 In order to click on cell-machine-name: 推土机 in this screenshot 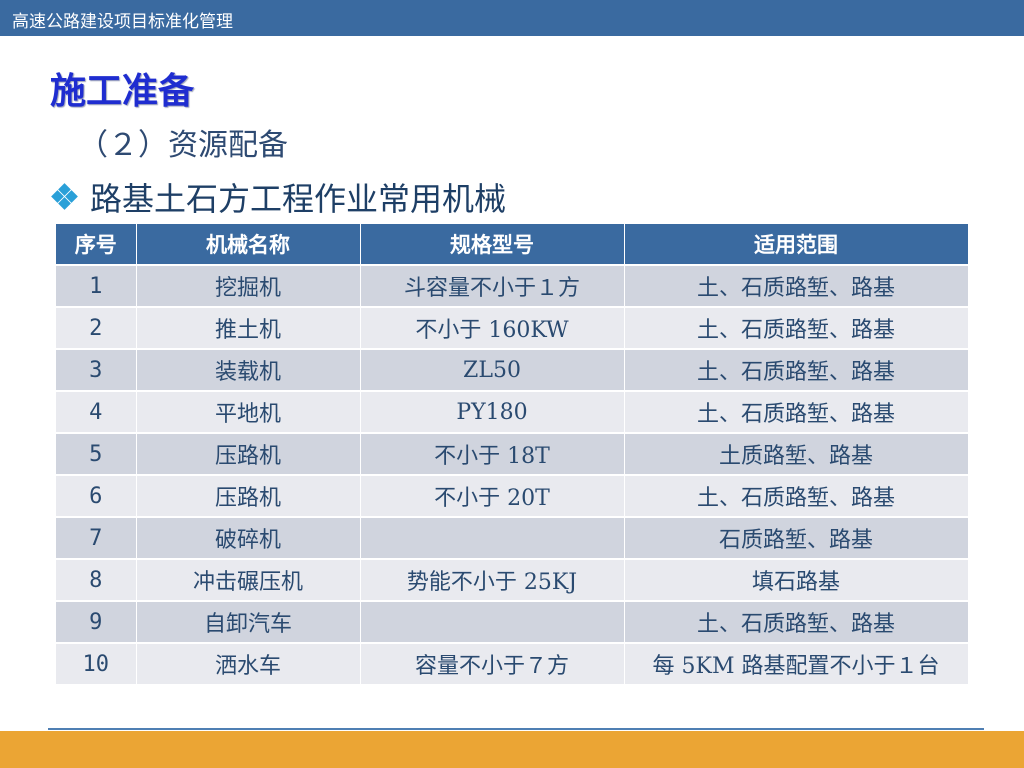, I will do `click(248, 327)`.